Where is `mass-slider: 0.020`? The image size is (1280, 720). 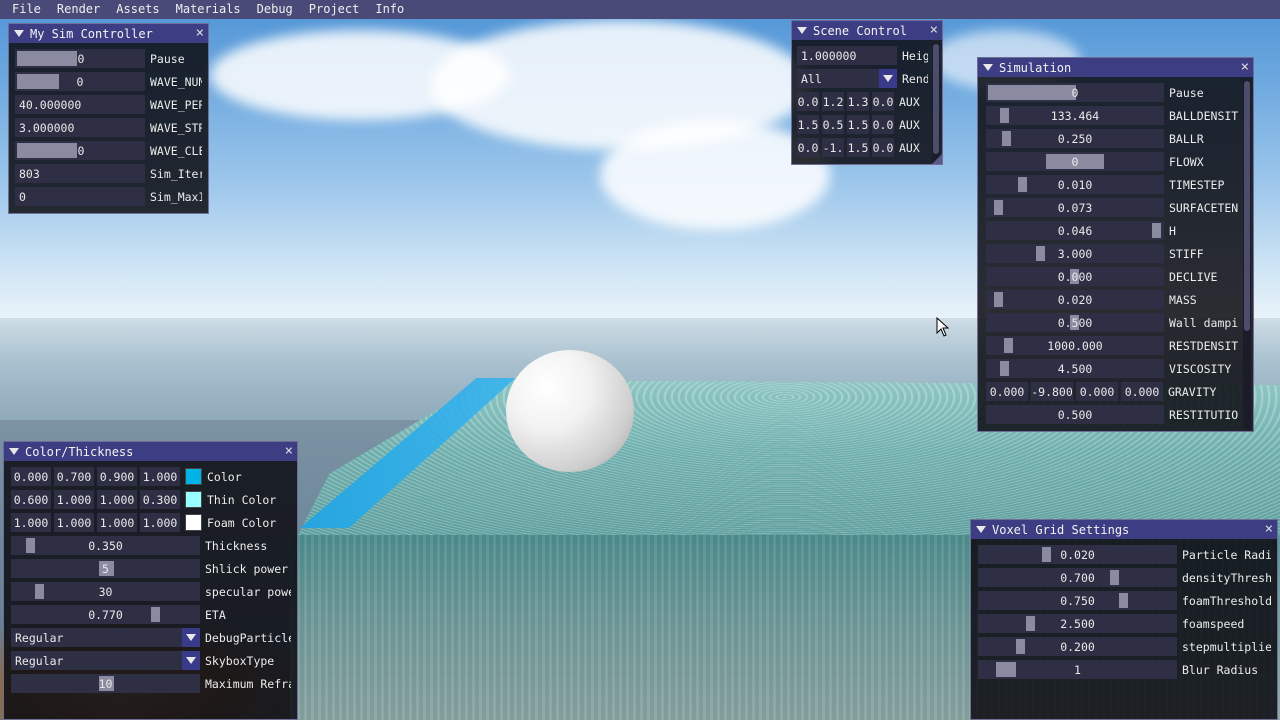
mass-slider: 0.020 is located at coordinates (1075, 299).